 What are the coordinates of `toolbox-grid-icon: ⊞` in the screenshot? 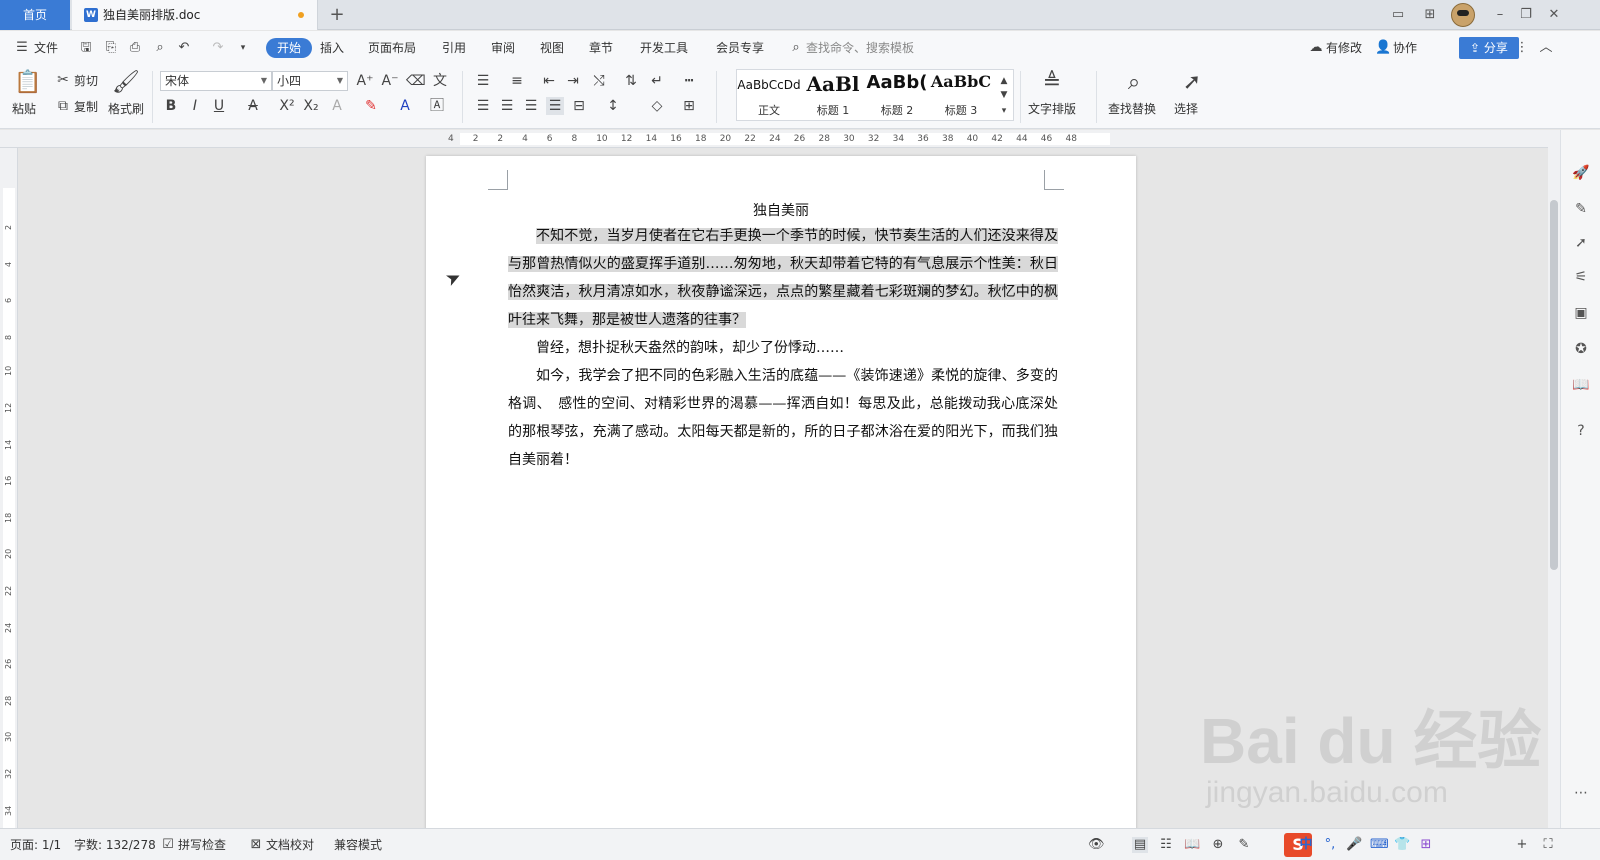 It's located at (1426, 845).